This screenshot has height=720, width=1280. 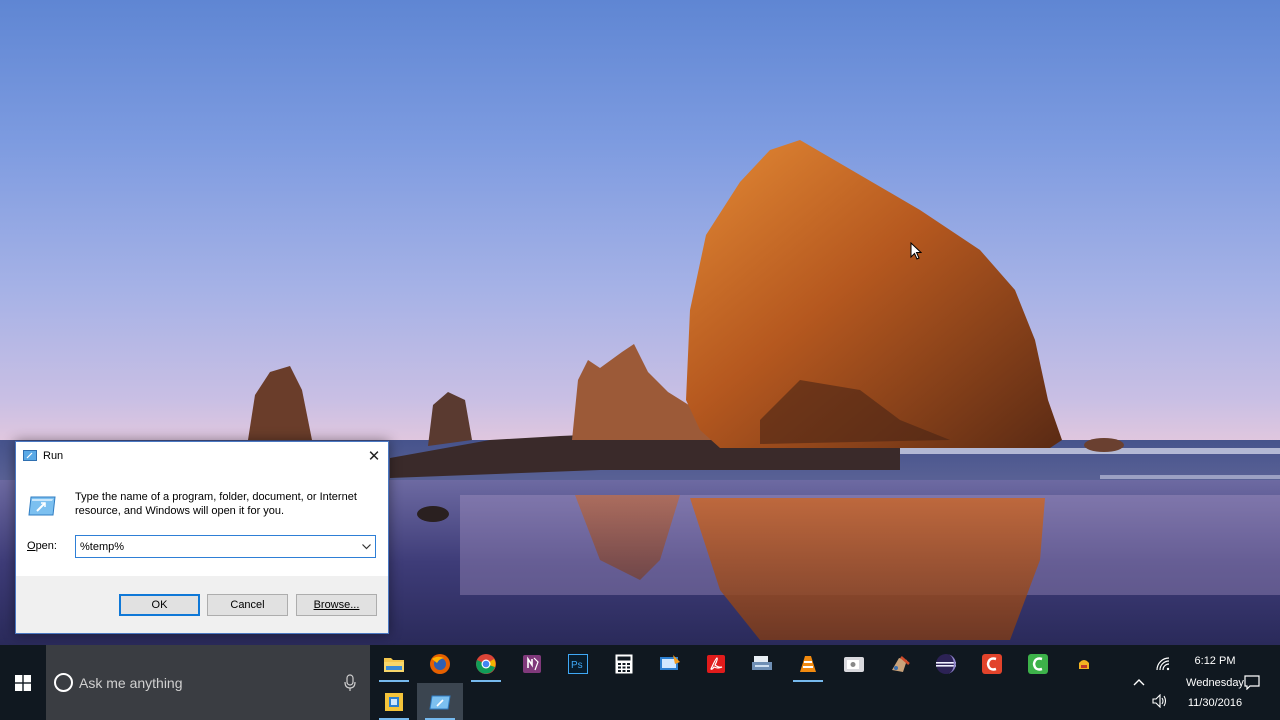 I want to click on open-label: Open:, so click(x=42, y=546).